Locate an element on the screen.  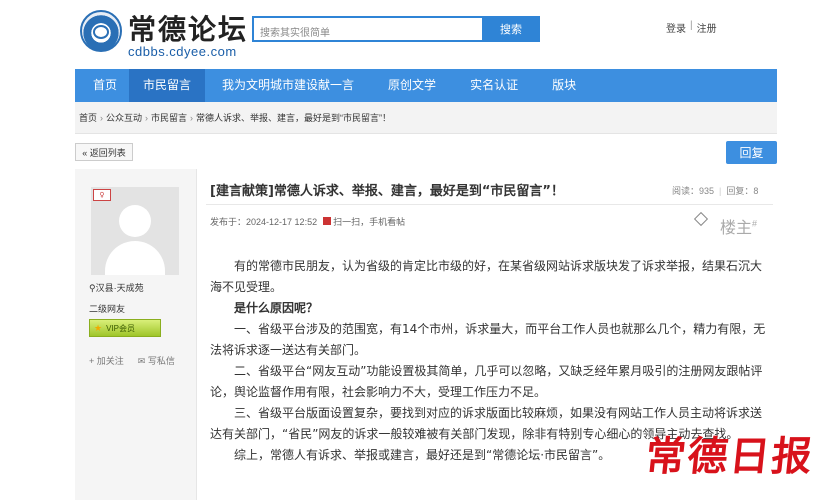
private-message-button: ✉ 写私信 is located at coordinates (156, 360).